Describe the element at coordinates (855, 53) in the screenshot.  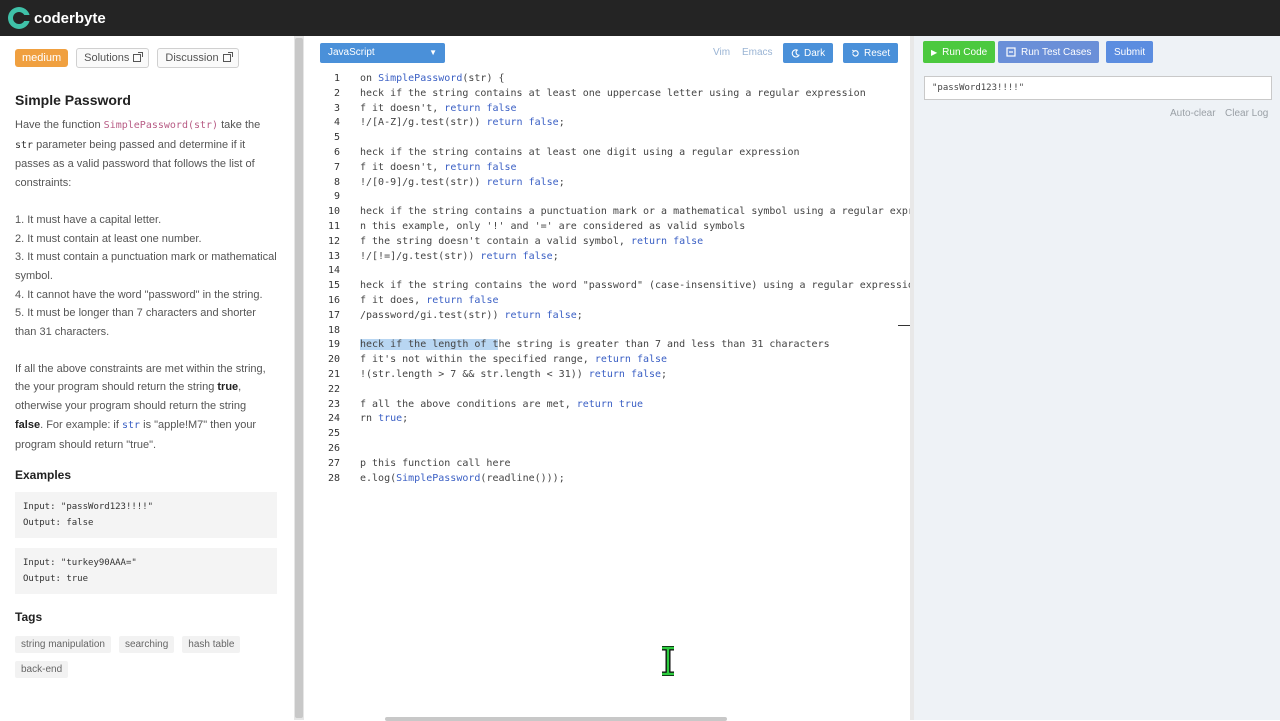
I see `reset-icon` at that location.